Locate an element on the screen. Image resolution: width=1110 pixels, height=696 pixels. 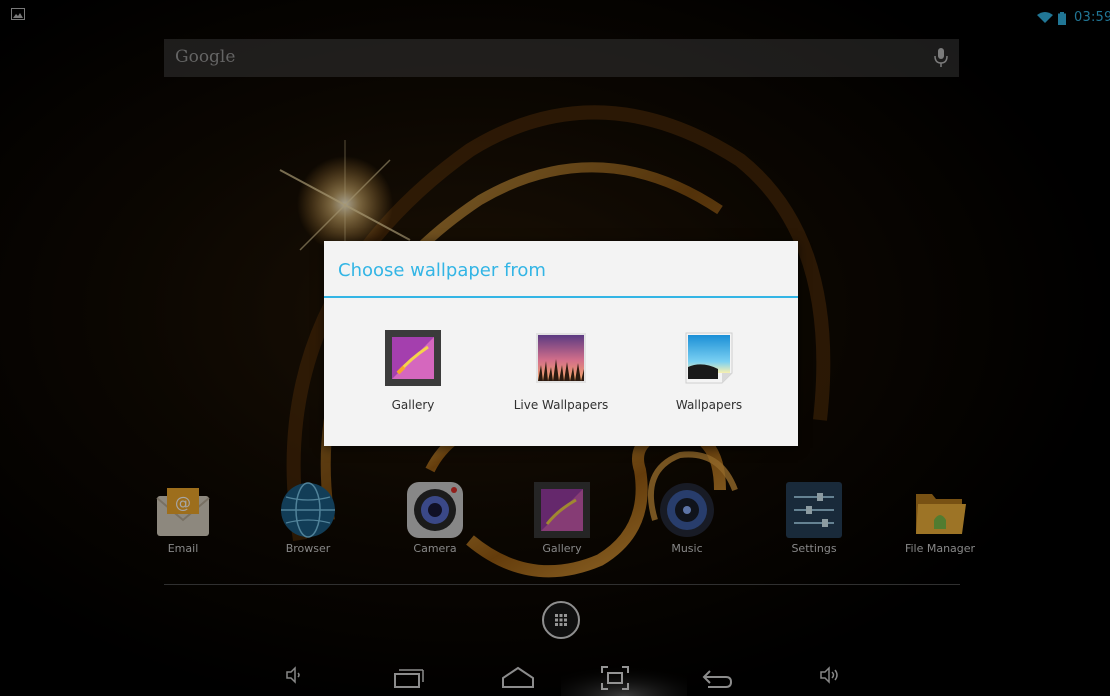
option-label: Live Wallpapers is located at coordinates (561, 405).